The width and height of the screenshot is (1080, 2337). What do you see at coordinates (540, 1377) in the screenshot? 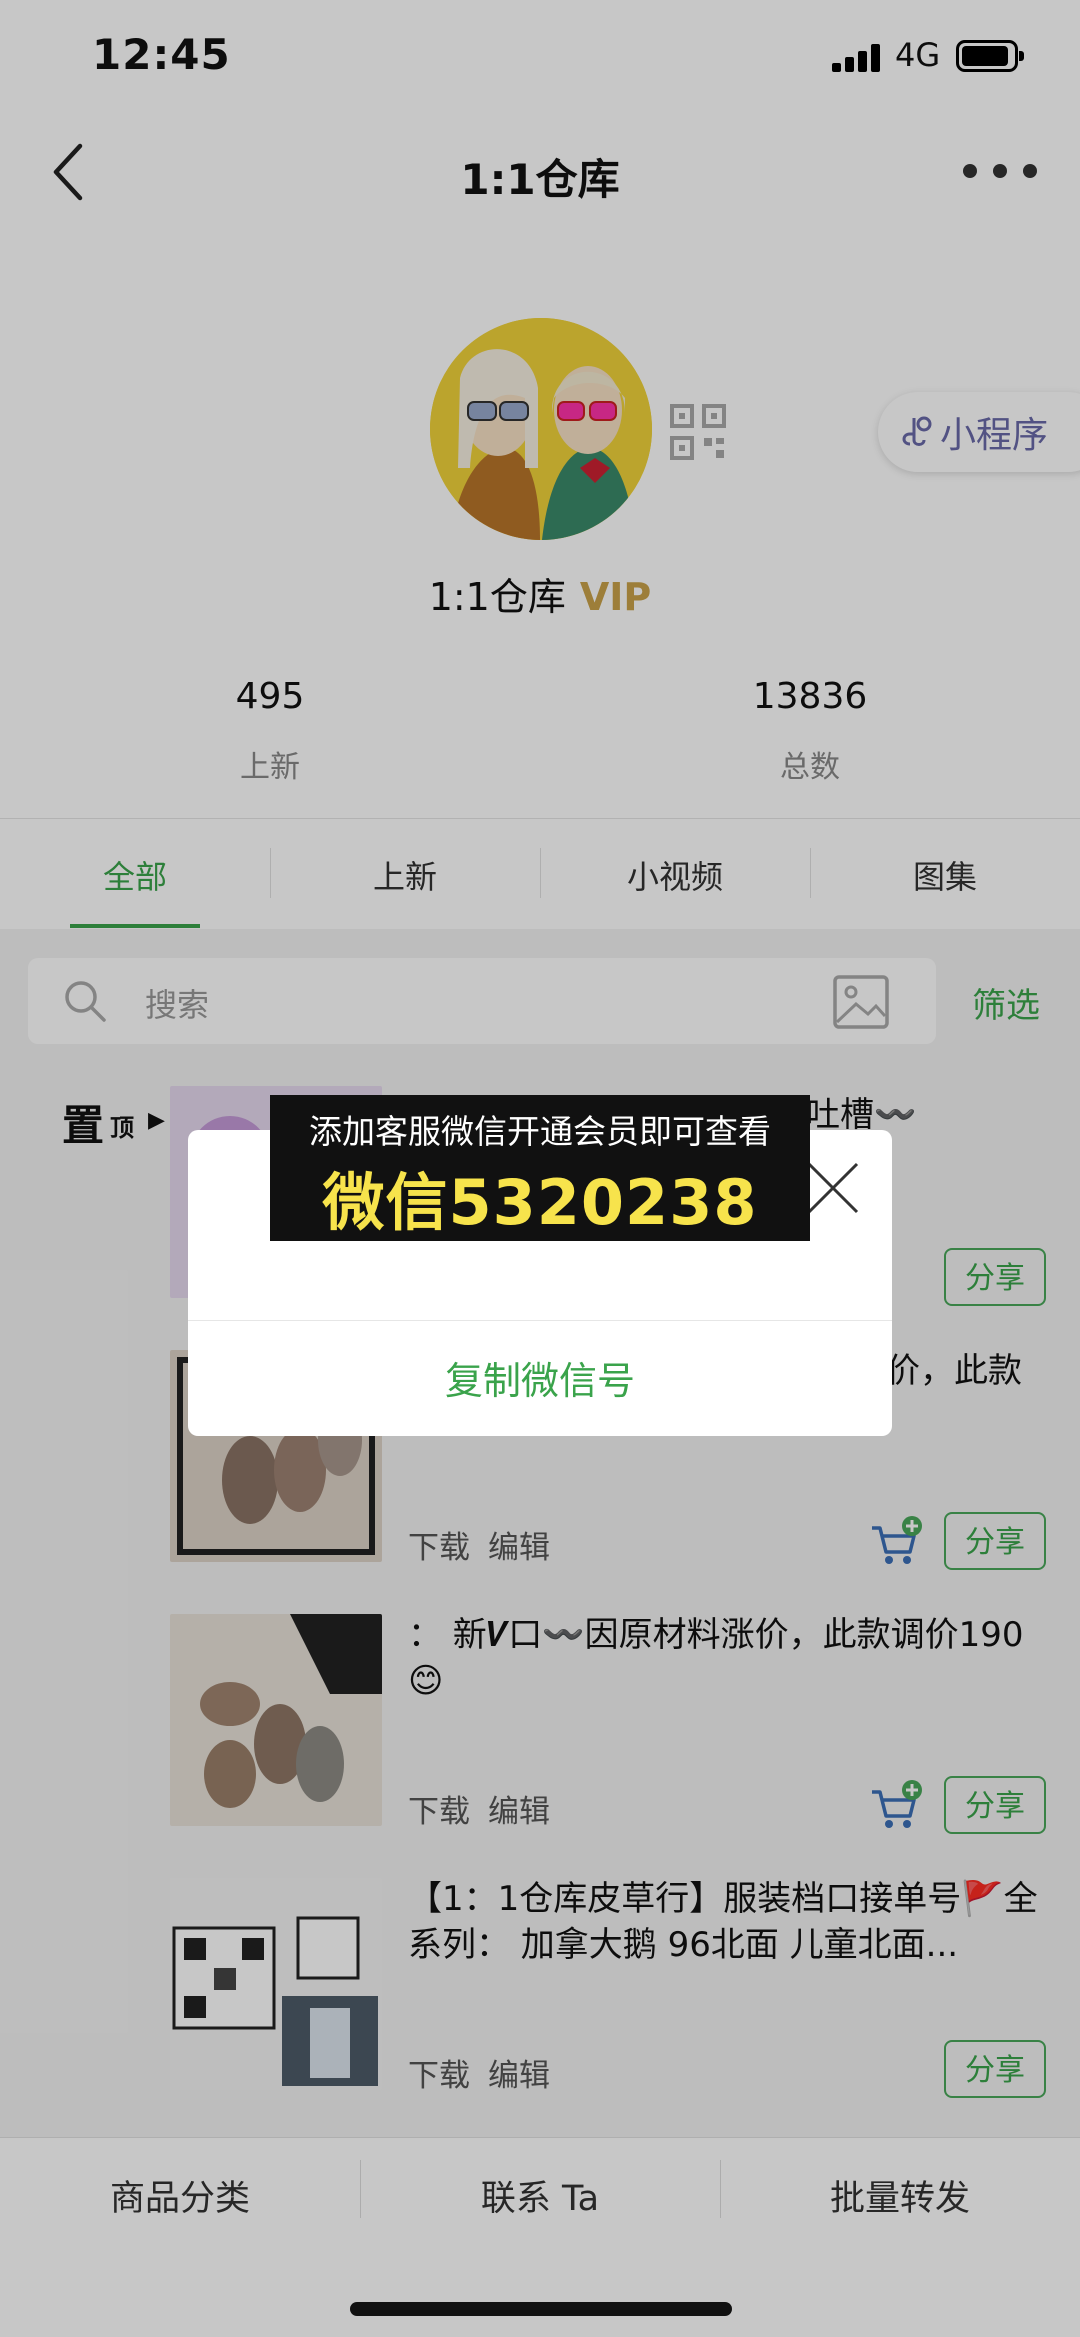
I see `copy-wechat-button: 复制微信号` at bounding box center [540, 1377].